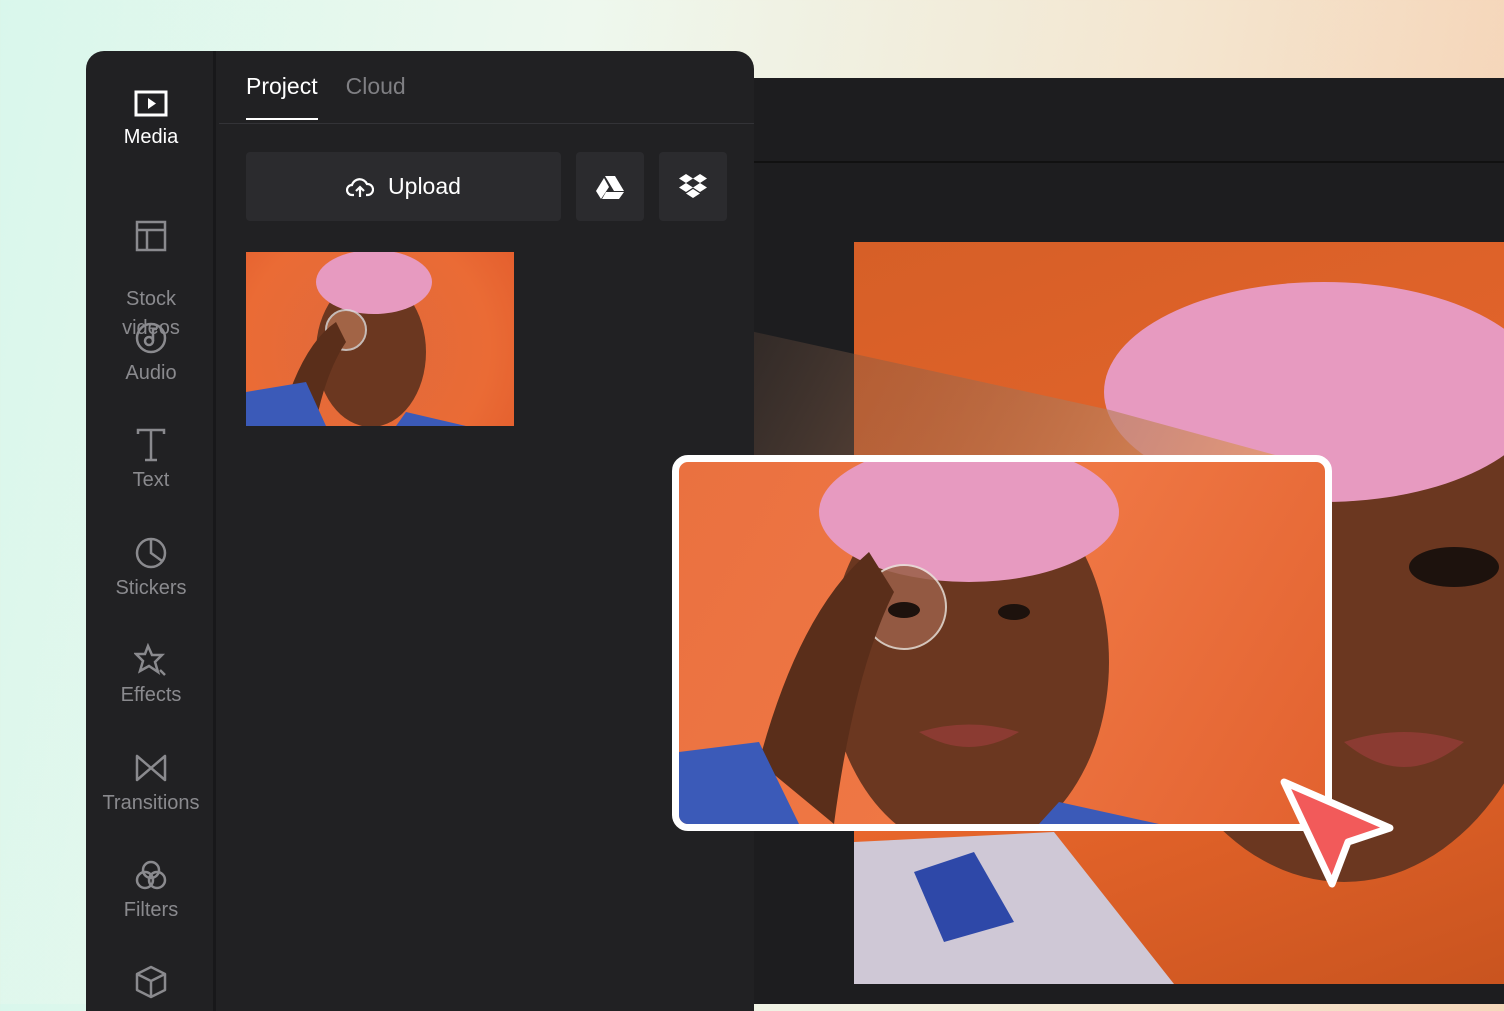 This screenshot has width=1504, height=1011. What do you see at coordinates (151, 338) in the screenshot?
I see `audio-note-icon` at bounding box center [151, 338].